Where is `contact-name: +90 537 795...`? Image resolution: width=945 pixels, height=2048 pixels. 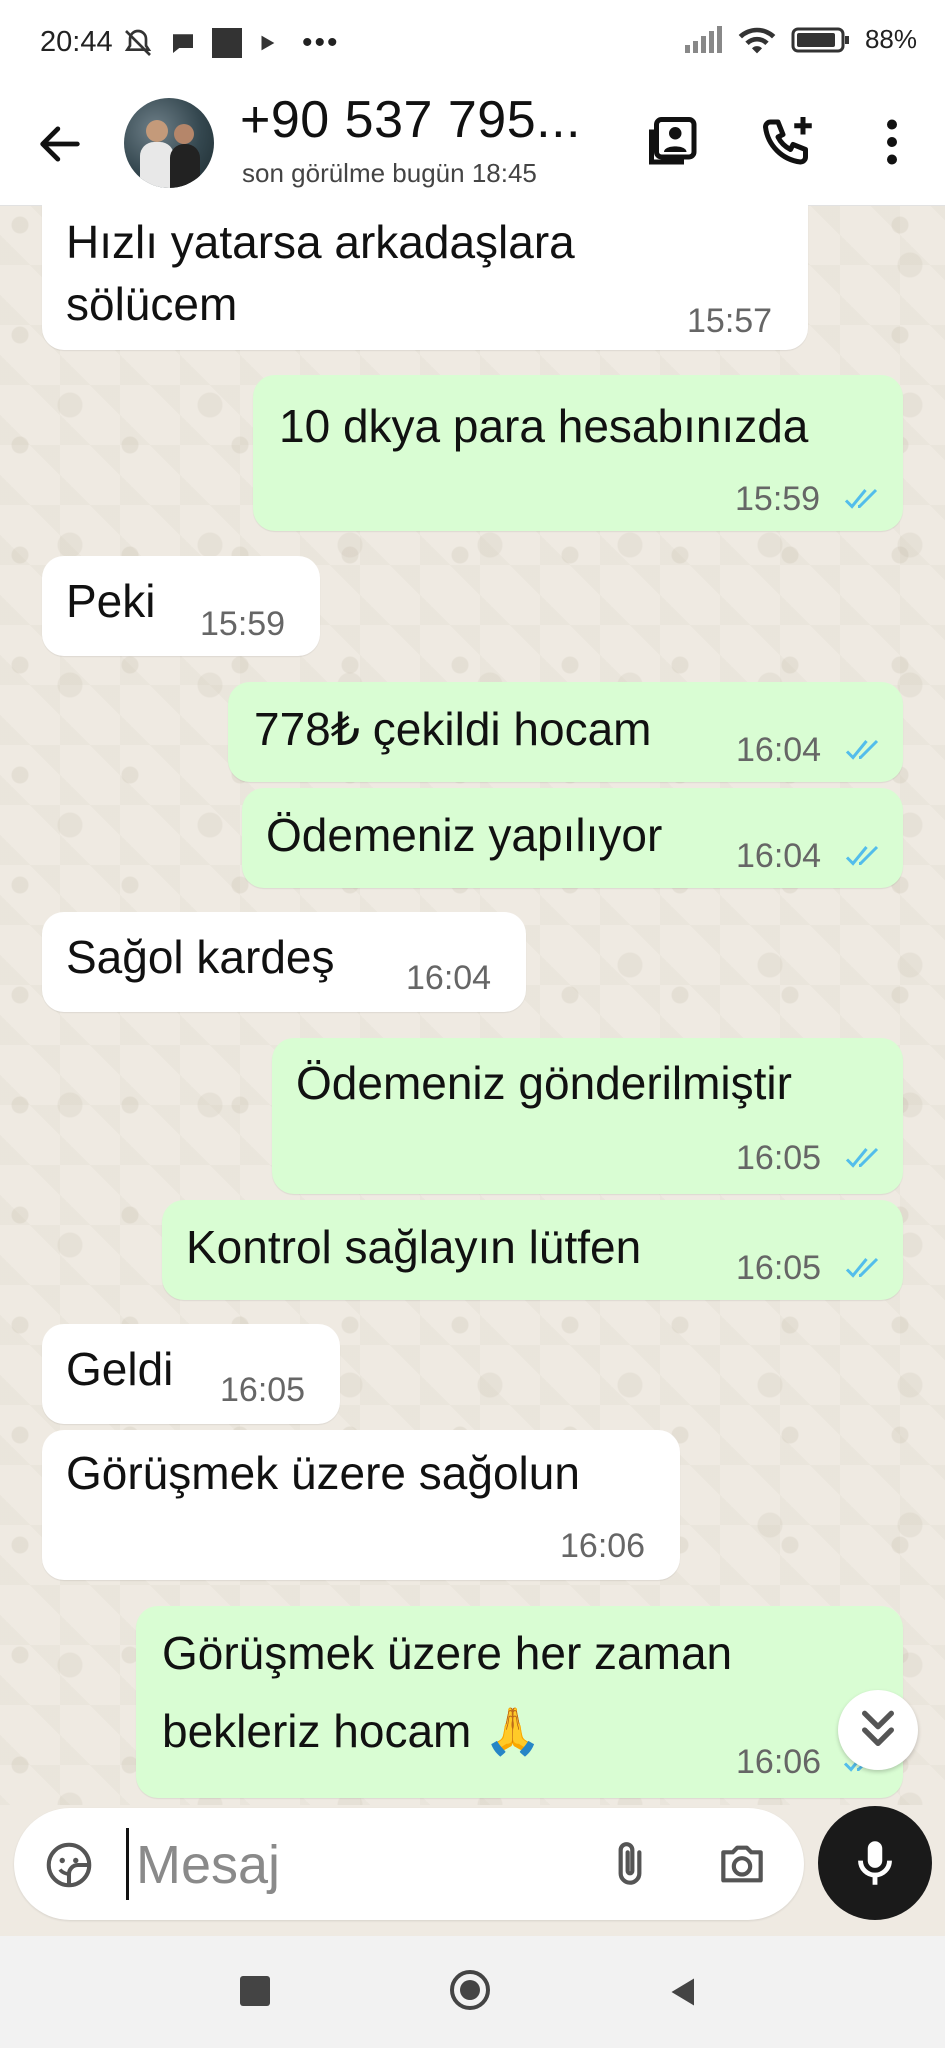 contact-name: +90 537 795... is located at coordinates (410, 120).